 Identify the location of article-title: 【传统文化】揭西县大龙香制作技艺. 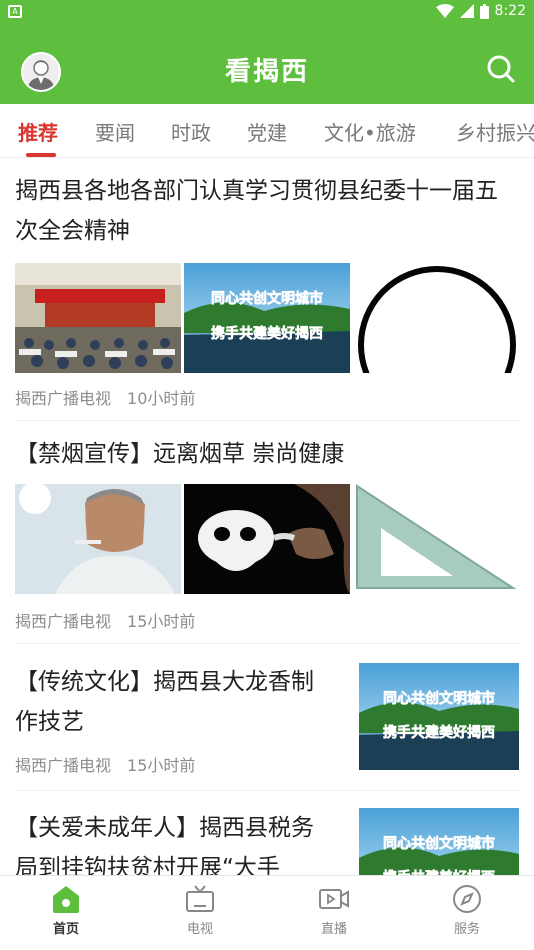
(164, 702).